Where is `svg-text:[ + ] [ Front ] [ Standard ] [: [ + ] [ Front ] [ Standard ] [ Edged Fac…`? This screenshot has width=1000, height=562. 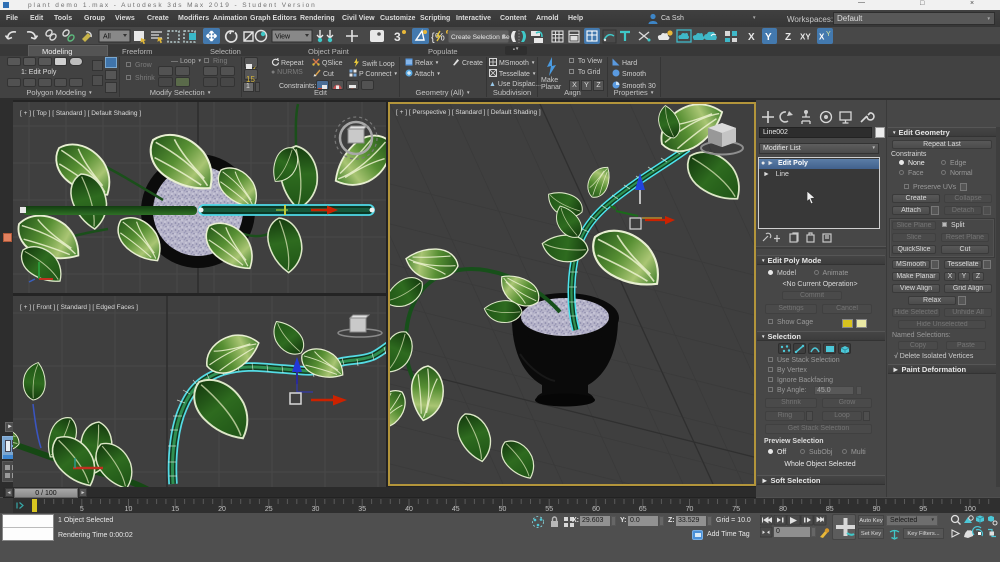 svg-text:[ + ] [ Front ] [ Standard ] [: [ + ] [ Front ] [ Standard ] [ Edged Fac… is located at coordinates (79, 307).